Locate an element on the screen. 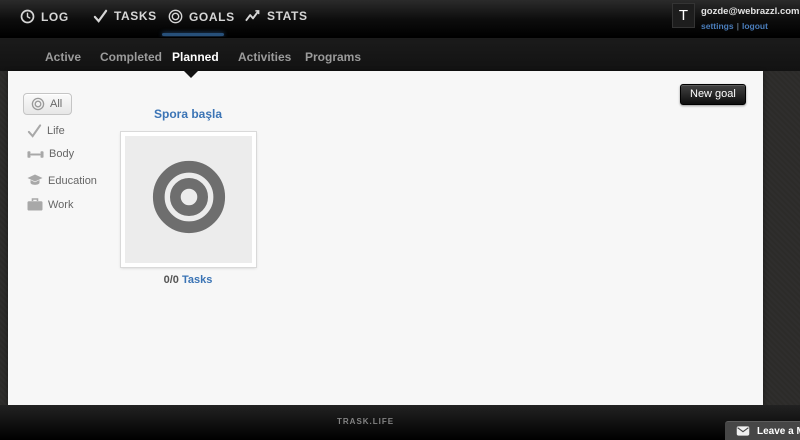  sidebar-item-label: Education is located at coordinates (72, 180).